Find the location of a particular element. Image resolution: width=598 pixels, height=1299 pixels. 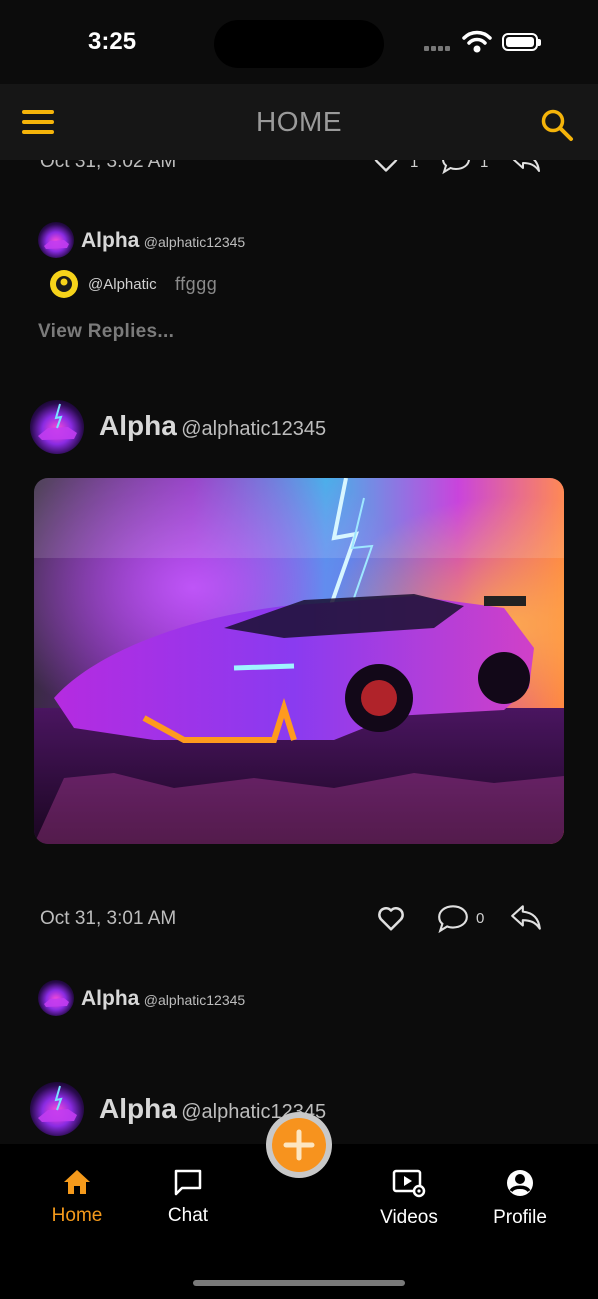

tab-videos: Videos is located at coordinates (409, 1198).